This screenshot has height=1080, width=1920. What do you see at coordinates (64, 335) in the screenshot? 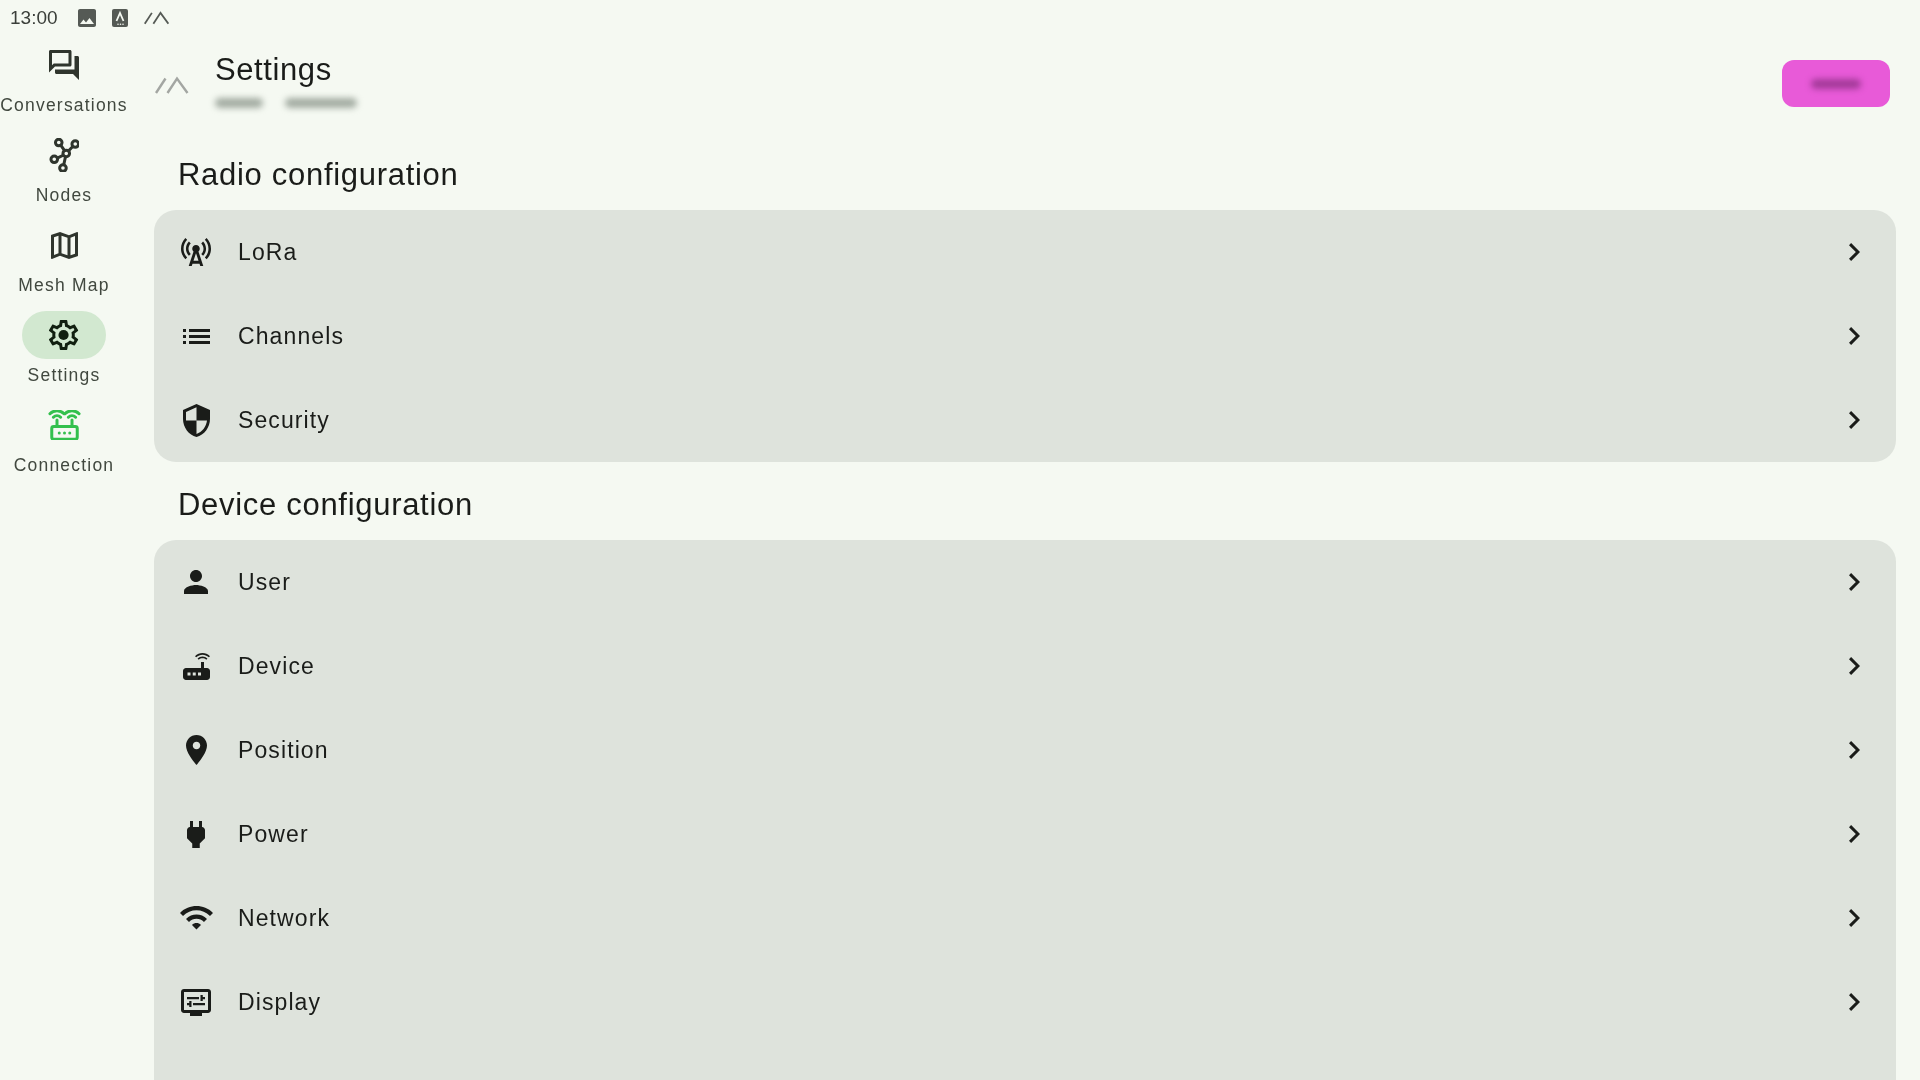
I see `settings-icon` at bounding box center [64, 335].